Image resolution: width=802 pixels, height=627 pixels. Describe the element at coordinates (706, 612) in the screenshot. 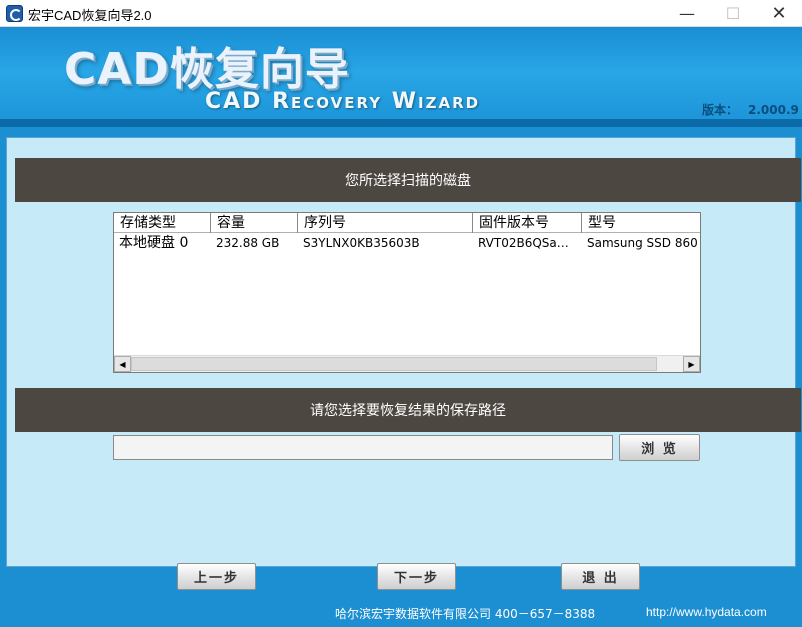

I see `footer-url: http://www.hydata.com` at that location.